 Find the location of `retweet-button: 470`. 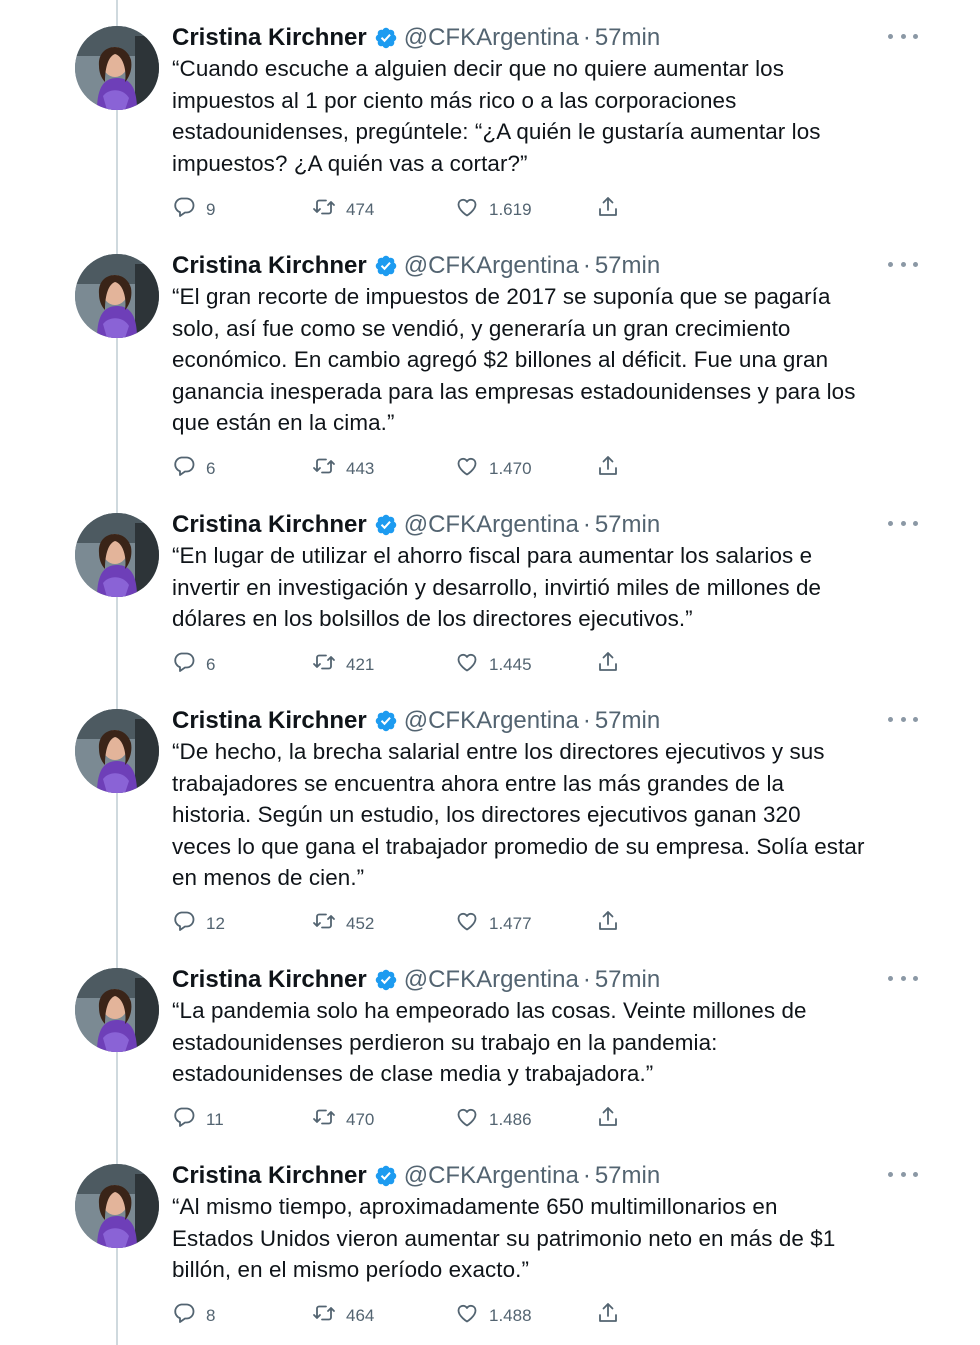

retweet-button: 470 is located at coordinates (343, 1117).